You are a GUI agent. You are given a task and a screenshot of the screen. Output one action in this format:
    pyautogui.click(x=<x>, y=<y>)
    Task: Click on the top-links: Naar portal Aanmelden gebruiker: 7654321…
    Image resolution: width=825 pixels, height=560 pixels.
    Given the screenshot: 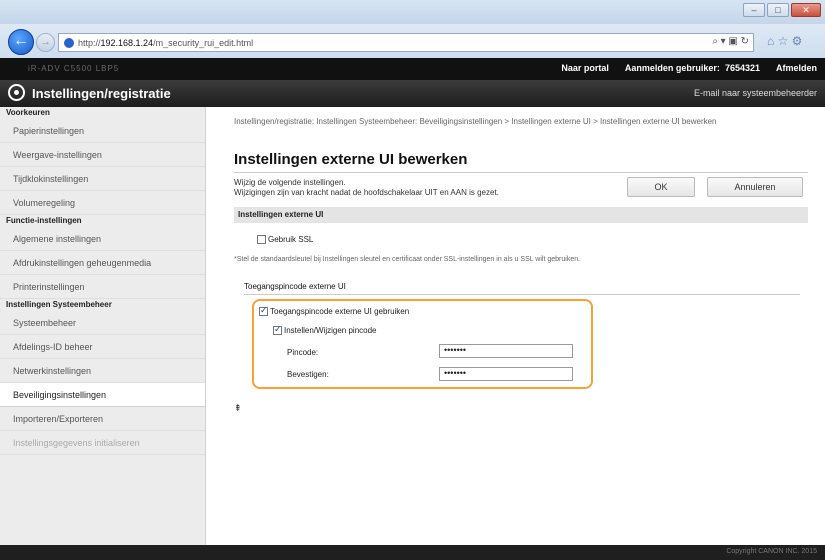 What is the action you would take?
    pyautogui.click(x=689, y=68)
    